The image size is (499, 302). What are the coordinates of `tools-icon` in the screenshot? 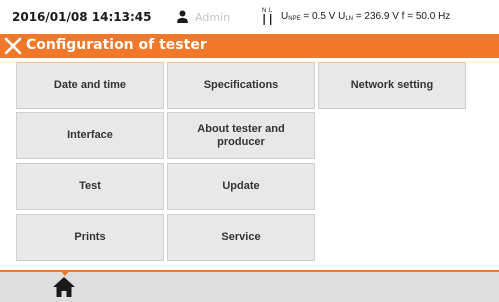 It's located at (13, 46).